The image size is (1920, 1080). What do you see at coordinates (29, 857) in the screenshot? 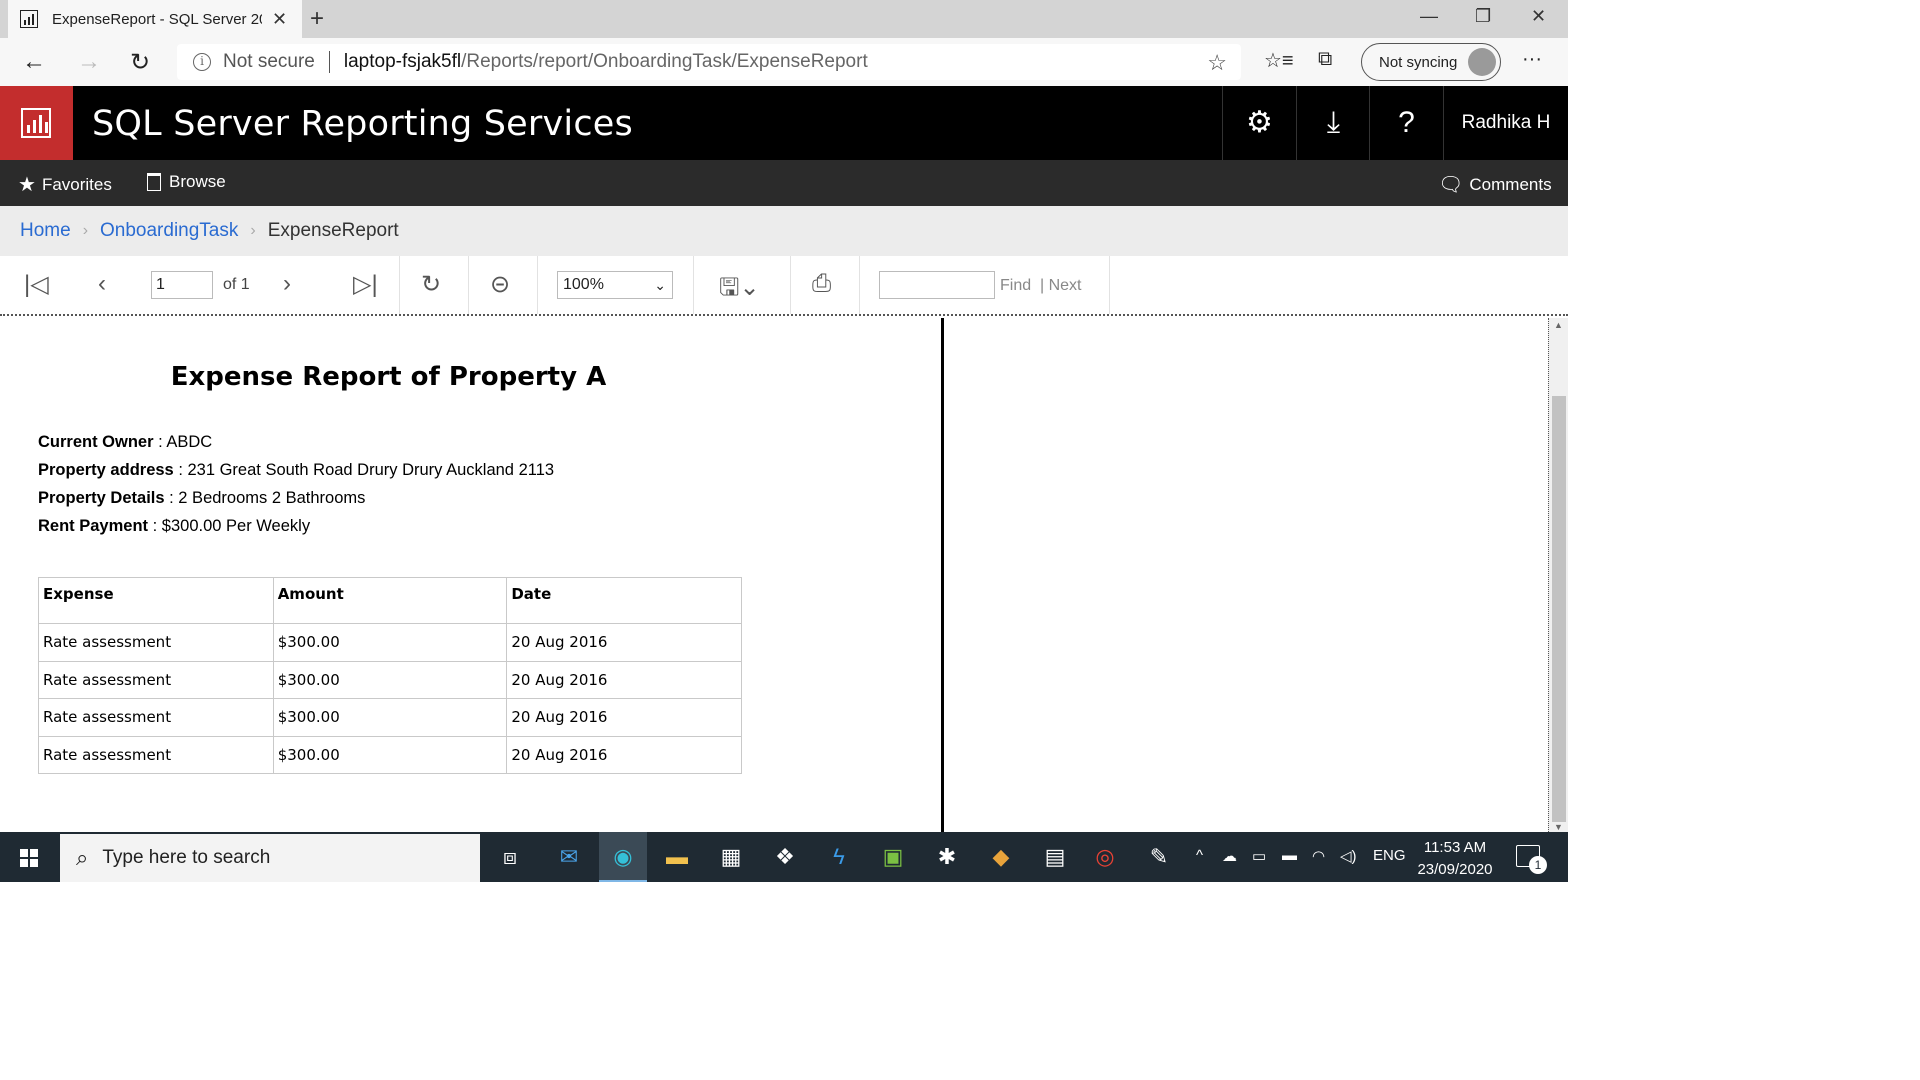
I see `start-button` at bounding box center [29, 857].